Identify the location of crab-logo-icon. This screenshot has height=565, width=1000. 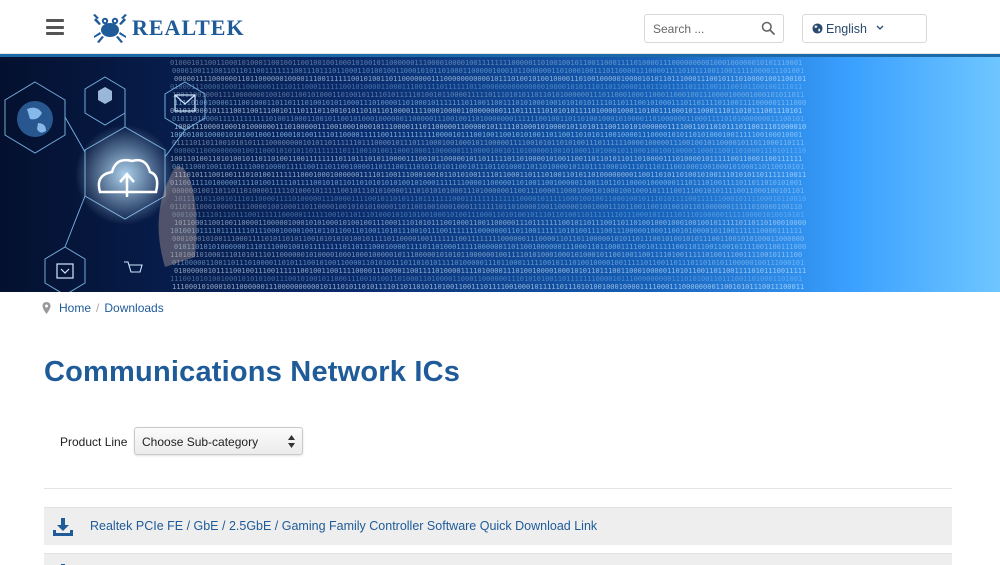
(110, 28).